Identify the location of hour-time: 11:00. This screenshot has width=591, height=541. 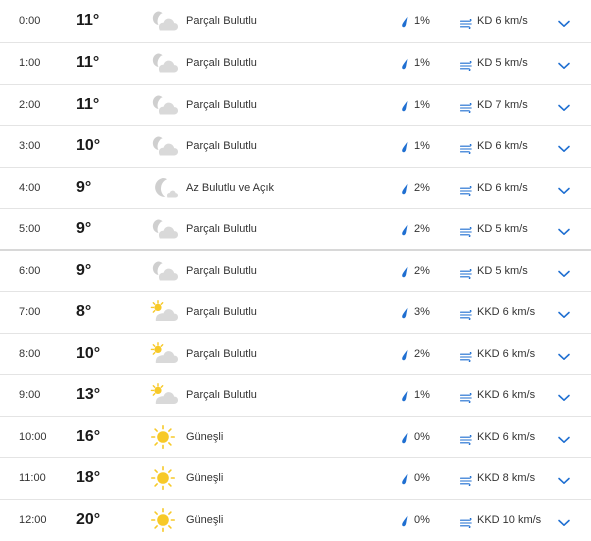
(32, 478).